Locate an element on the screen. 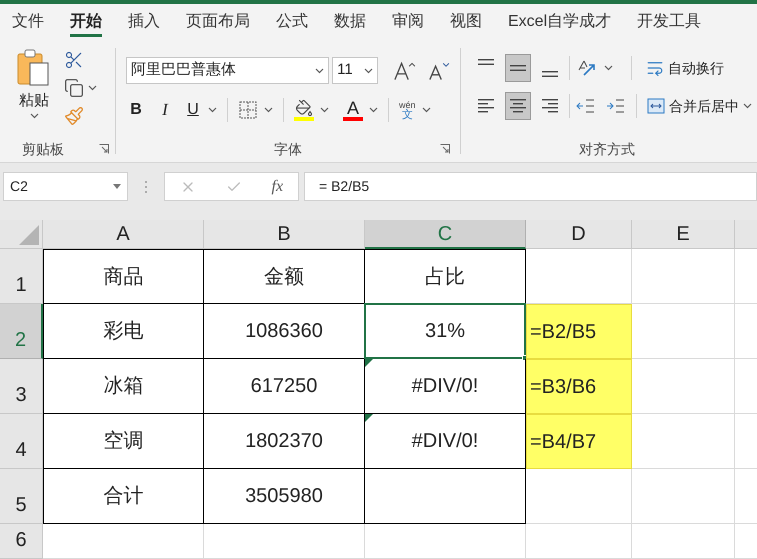  bold-button: B is located at coordinates (136, 110).